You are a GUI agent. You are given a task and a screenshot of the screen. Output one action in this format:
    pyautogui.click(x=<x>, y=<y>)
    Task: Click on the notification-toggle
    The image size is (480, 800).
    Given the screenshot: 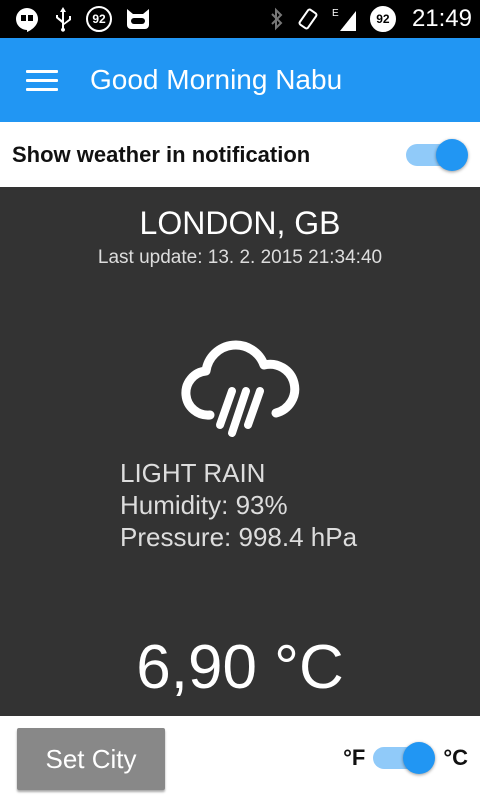 What is the action you would take?
    pyautogui.click(x=437, y=155)
    